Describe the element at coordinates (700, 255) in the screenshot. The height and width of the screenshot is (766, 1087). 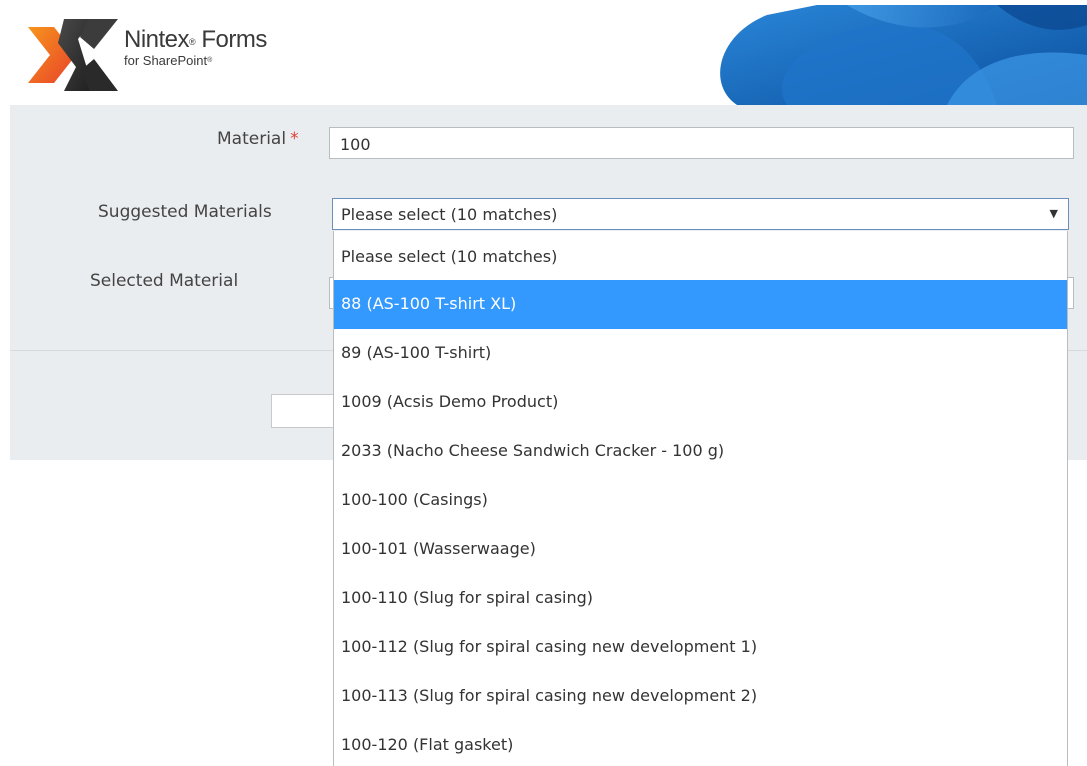
I see `dropdown-option: Please select (10 matches)` at that location.